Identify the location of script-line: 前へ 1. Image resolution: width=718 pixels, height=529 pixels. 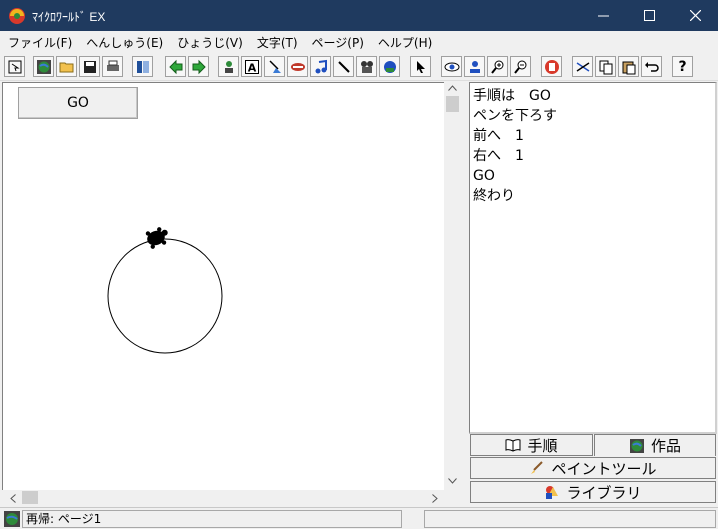
(515, 136).